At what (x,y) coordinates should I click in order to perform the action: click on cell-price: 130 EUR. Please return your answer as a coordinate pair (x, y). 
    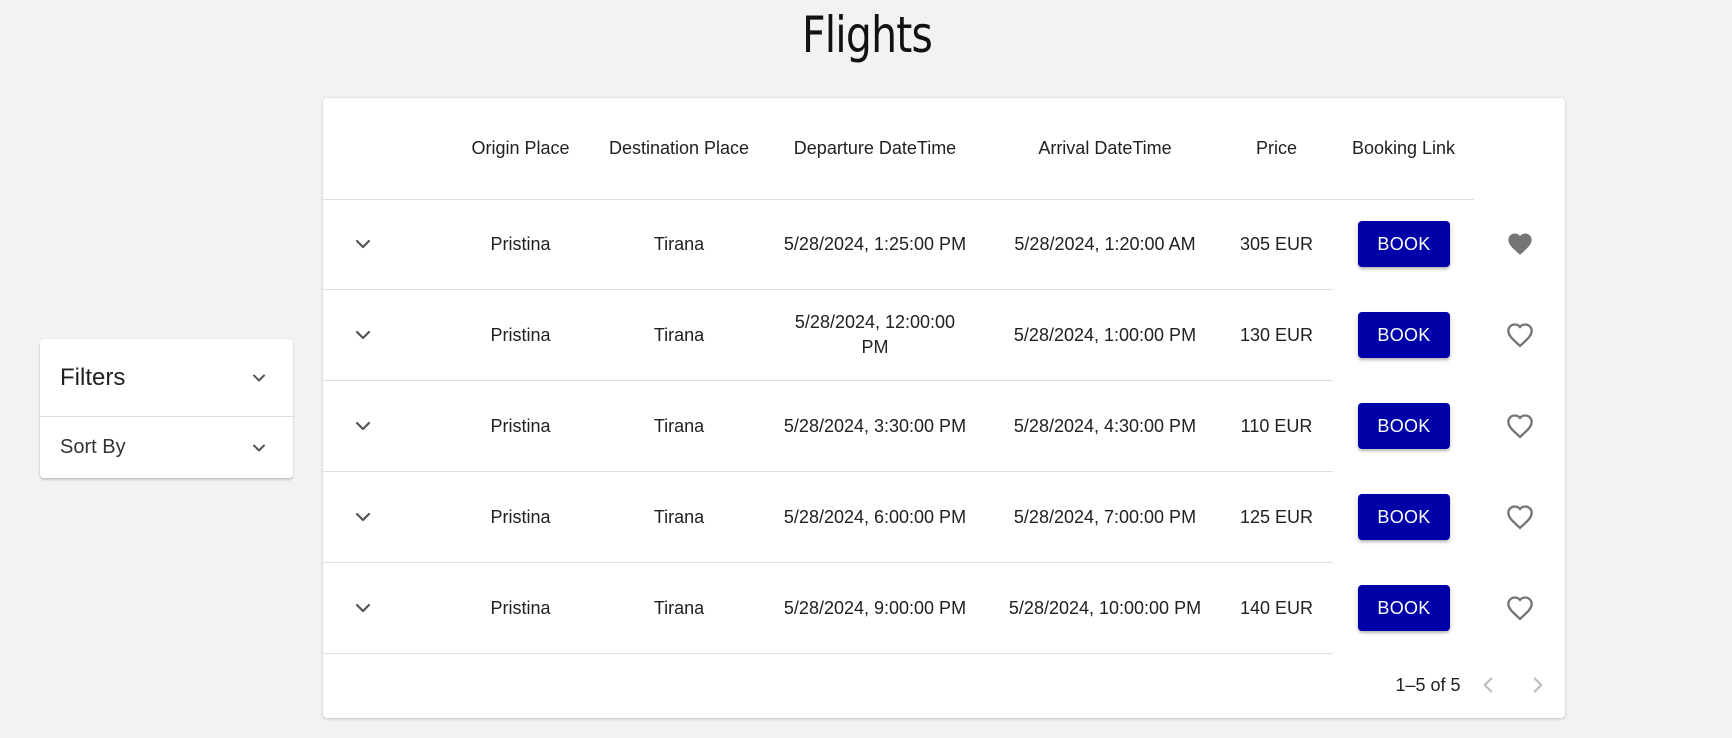
    Looking at the image, I should click on (1276, 334).